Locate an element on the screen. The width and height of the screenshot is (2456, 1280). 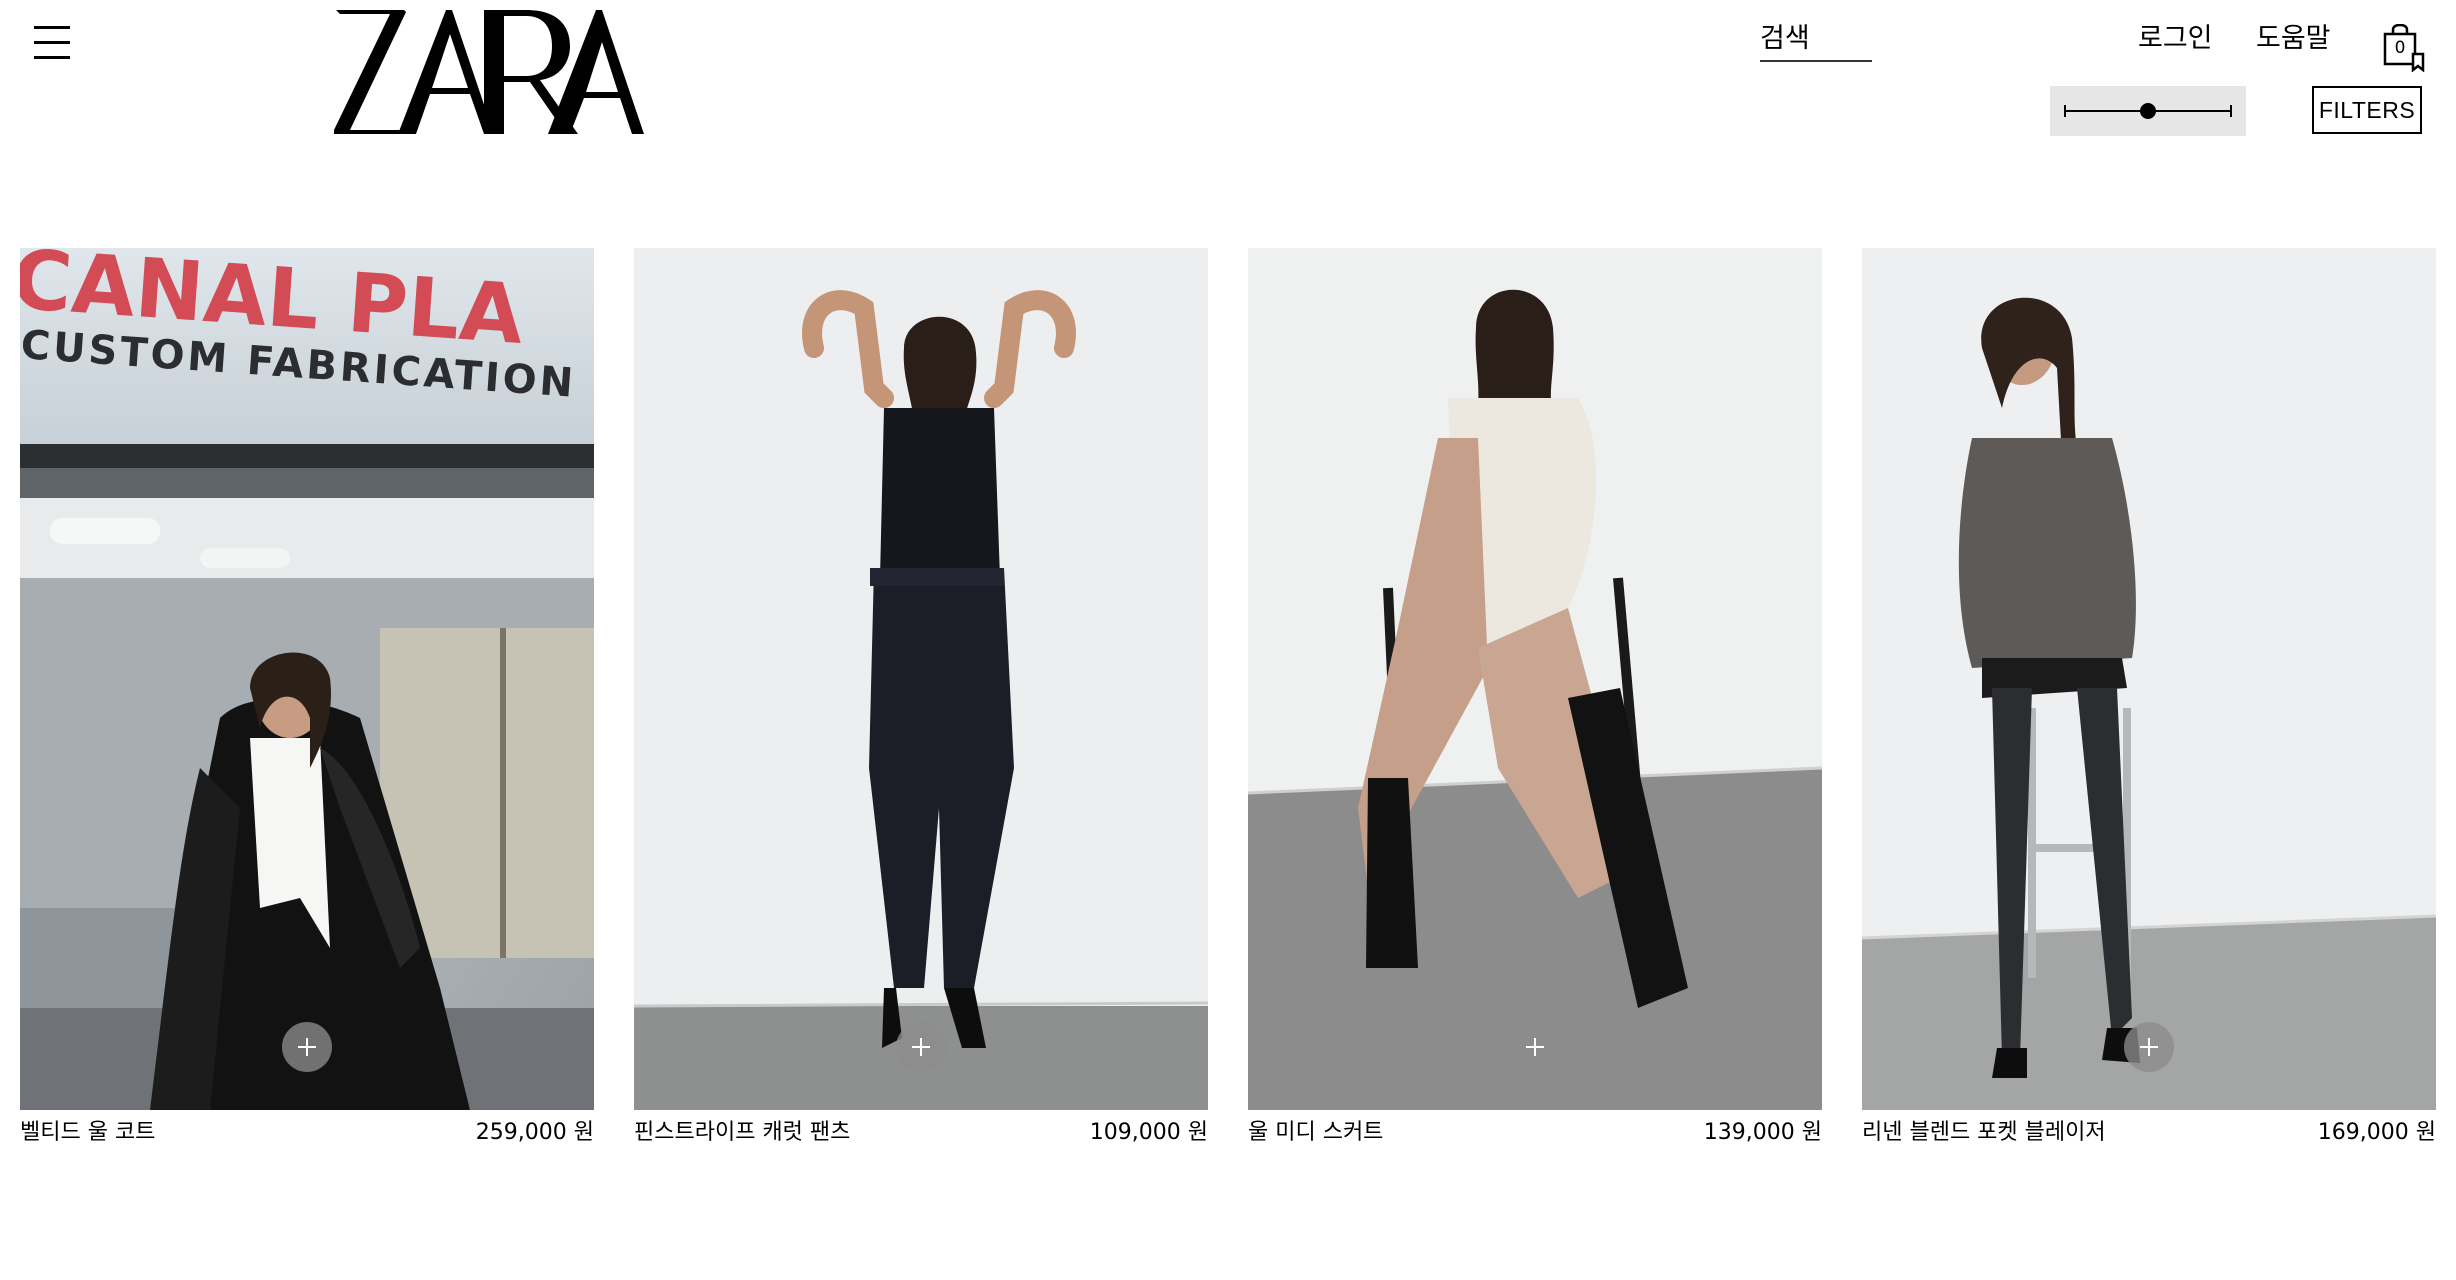
login-link: 로그인 is located at coordinates (2175, 39).